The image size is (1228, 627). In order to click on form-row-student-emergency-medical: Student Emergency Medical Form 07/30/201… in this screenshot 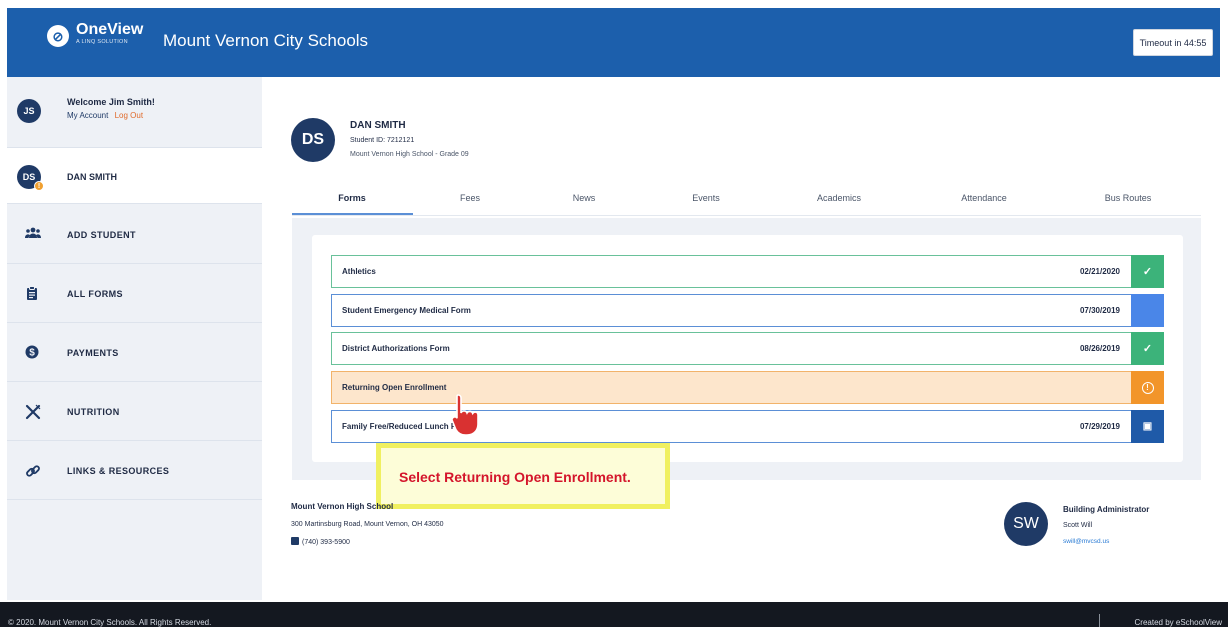, I will do `click(747, 310)`.